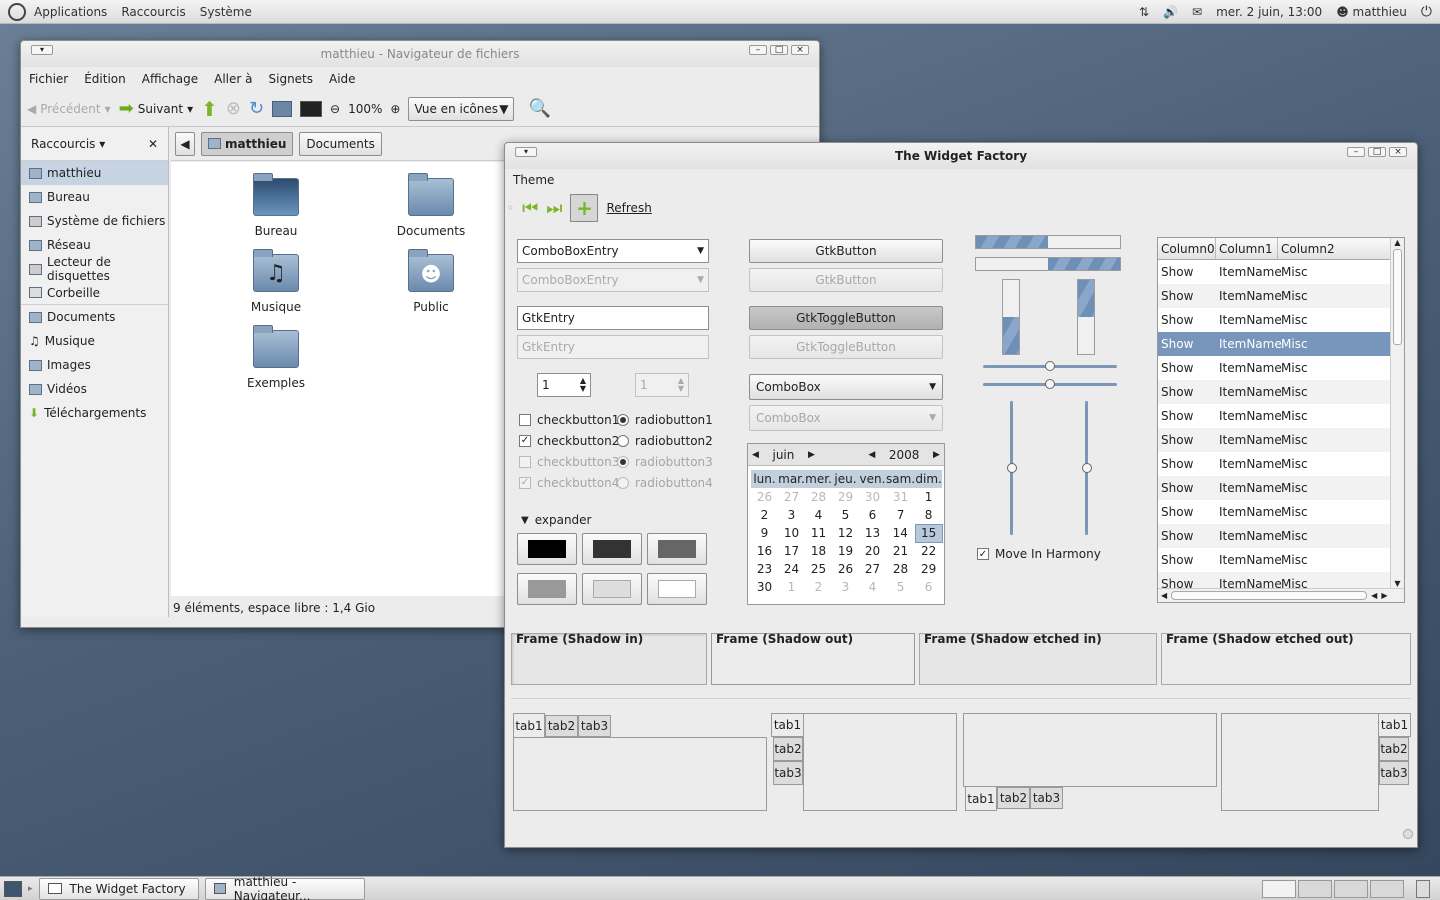  Describe the element at coordinates (788, 773) in the screenshot. I see `tab-left-3: tab3` at that location.